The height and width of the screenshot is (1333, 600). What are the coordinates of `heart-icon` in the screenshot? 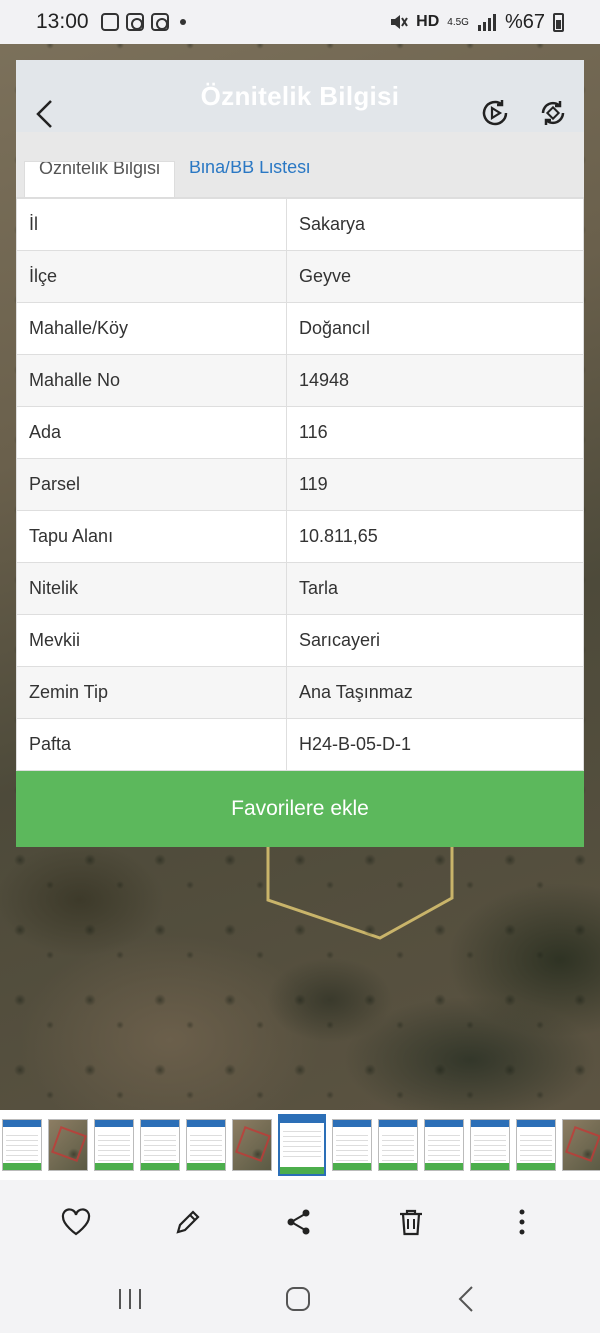 It's located at (76, 1222).